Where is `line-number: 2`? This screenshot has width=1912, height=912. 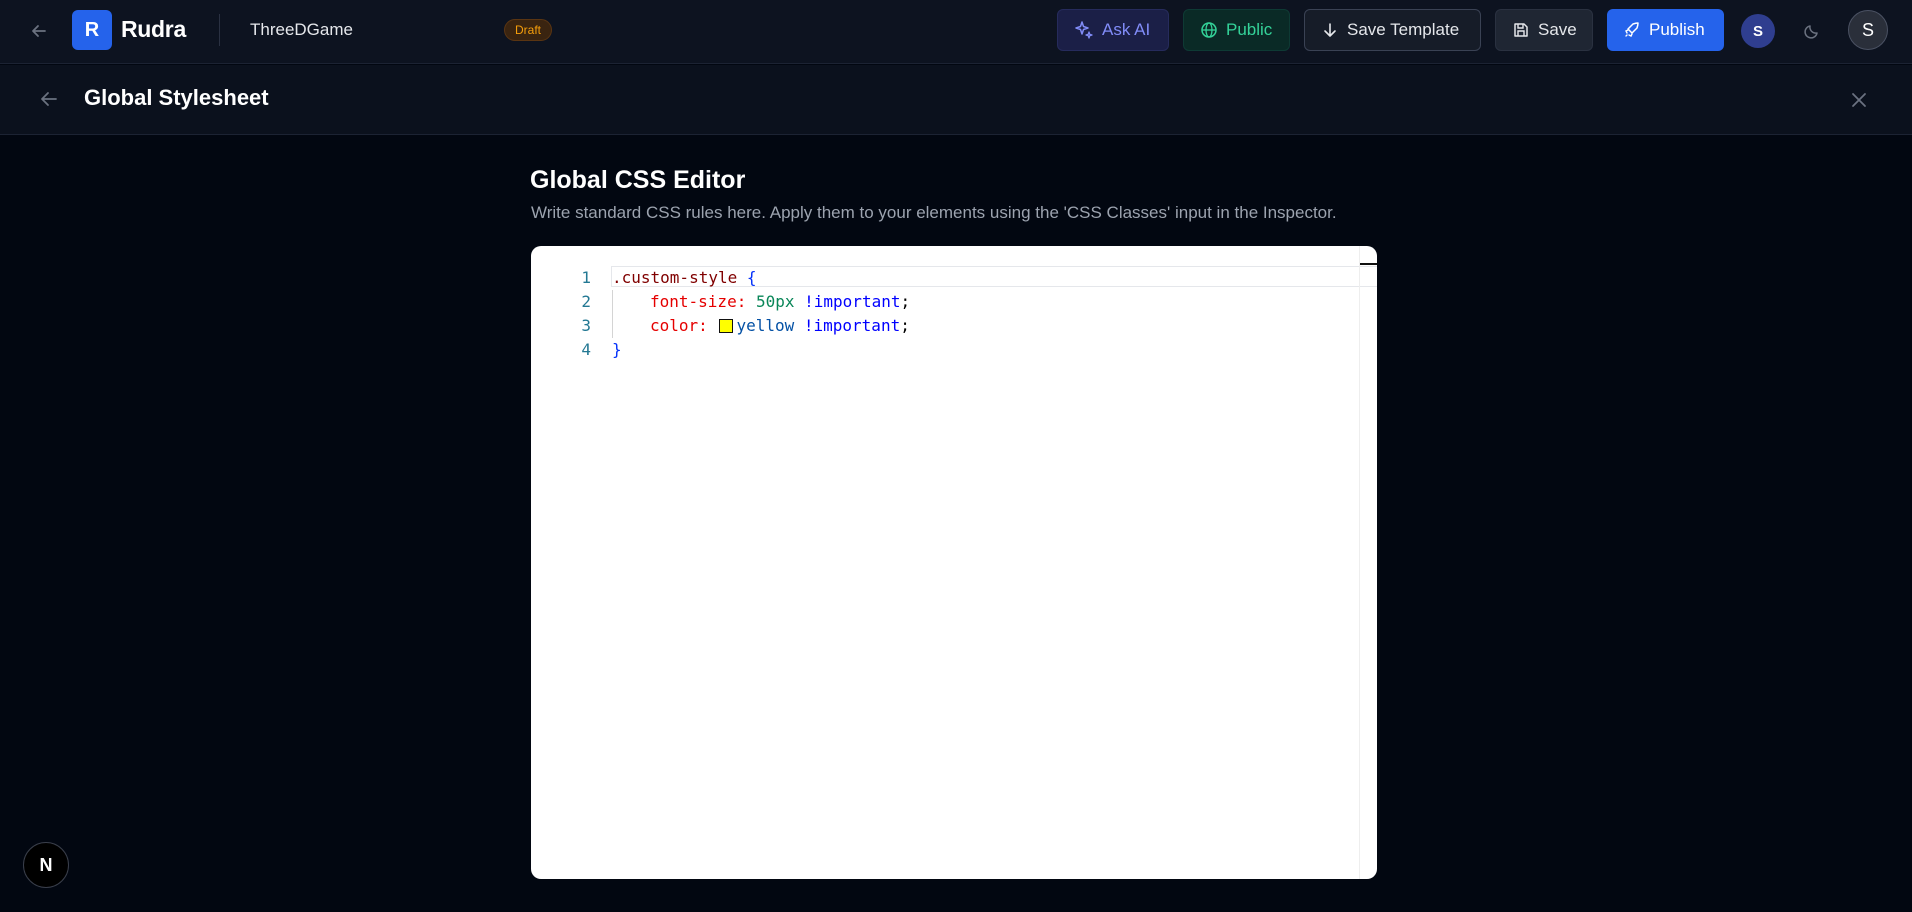
line-number: 2 is located at coordinates (586, 301).